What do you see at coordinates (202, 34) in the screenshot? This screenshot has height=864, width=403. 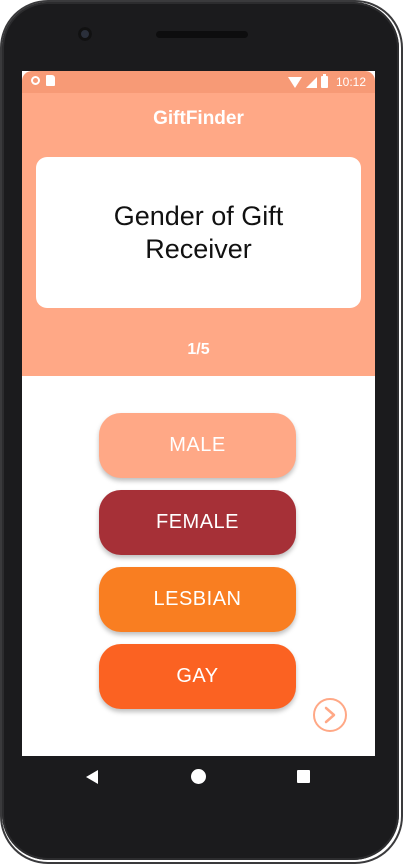 I see `earpiece-speaker` at bounding box center [202, 34].